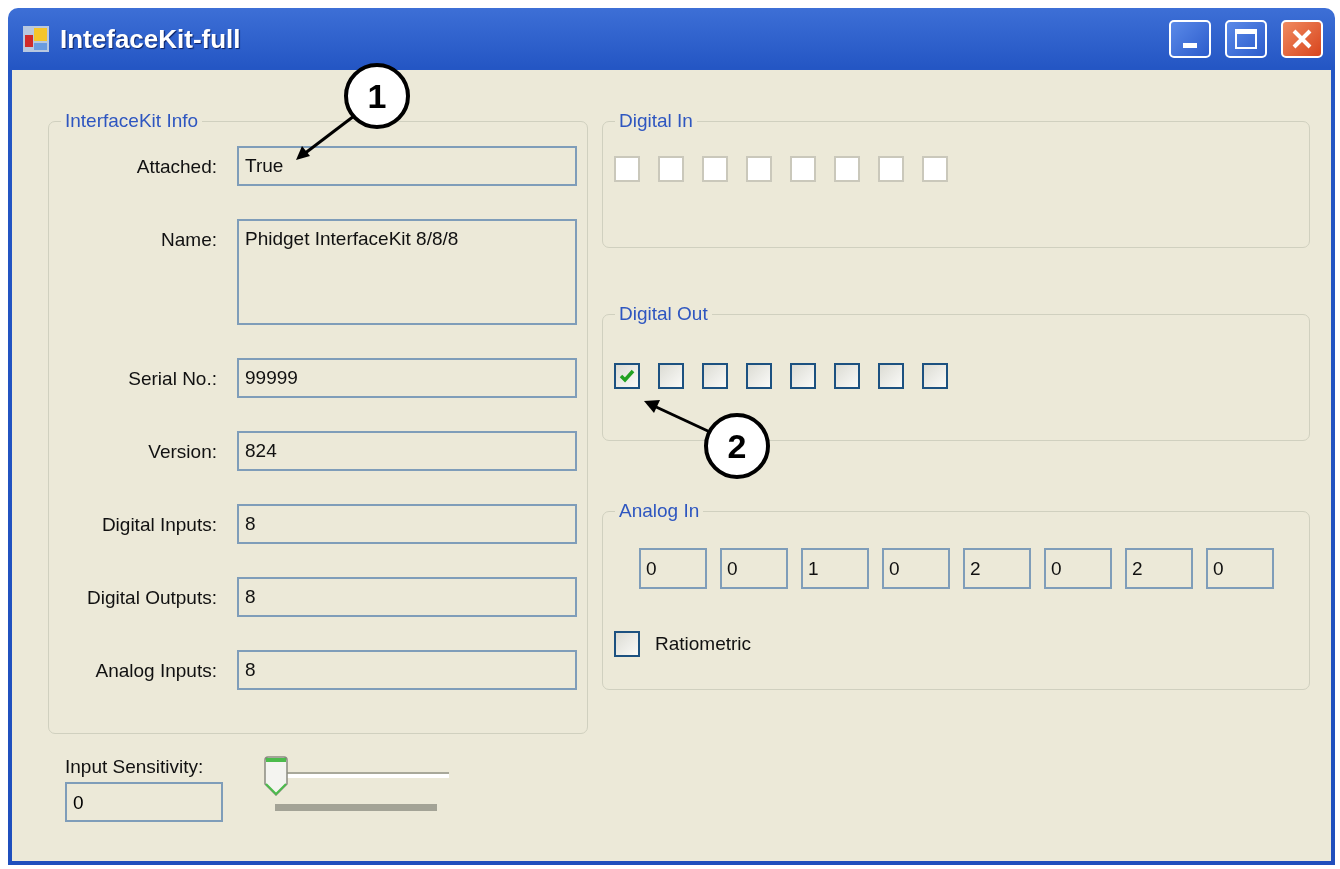  What do you see at coordinates (656, 121) in the screenshot?
I see `group-title: Digital In` at bounding box center [656, 121].